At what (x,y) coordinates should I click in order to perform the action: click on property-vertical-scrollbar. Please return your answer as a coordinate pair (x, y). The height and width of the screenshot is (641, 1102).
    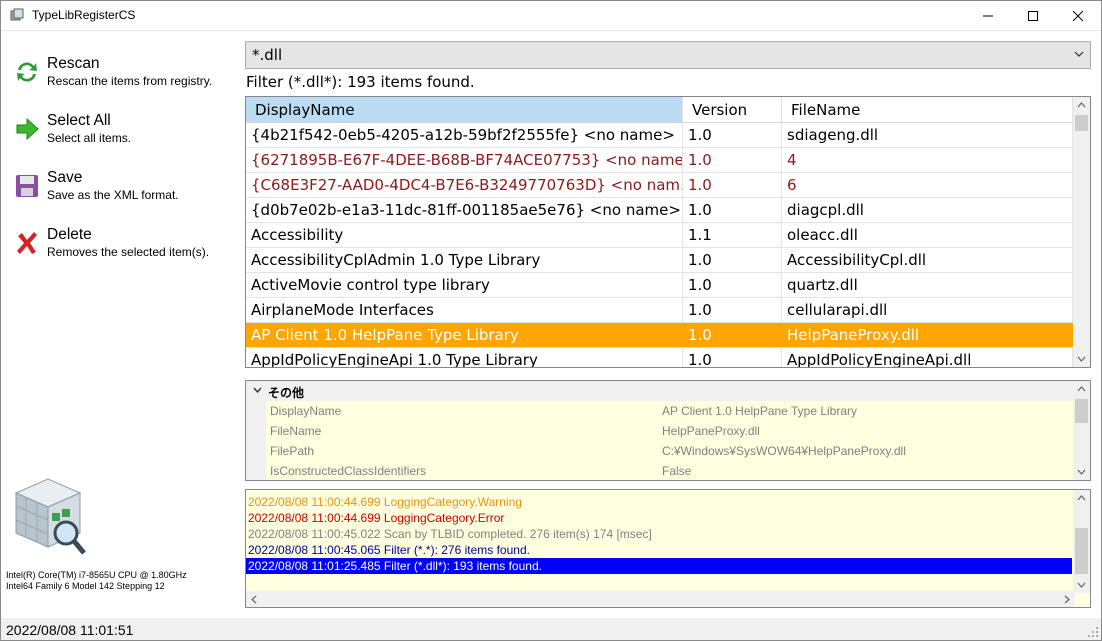
    Looking at the image, I should click on (1081, 430).